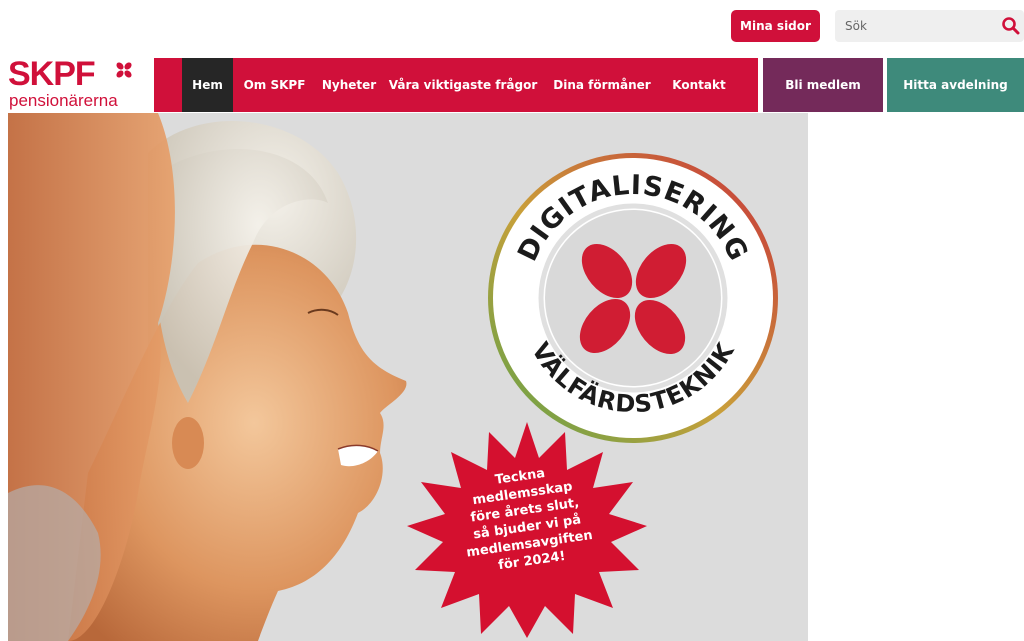 Image resolution: width=1024 pixels, height=641 pixels. What do you see at coordinates (915, 26) in the screenshot?
I see `search-input` at bounding box center [915, 26].